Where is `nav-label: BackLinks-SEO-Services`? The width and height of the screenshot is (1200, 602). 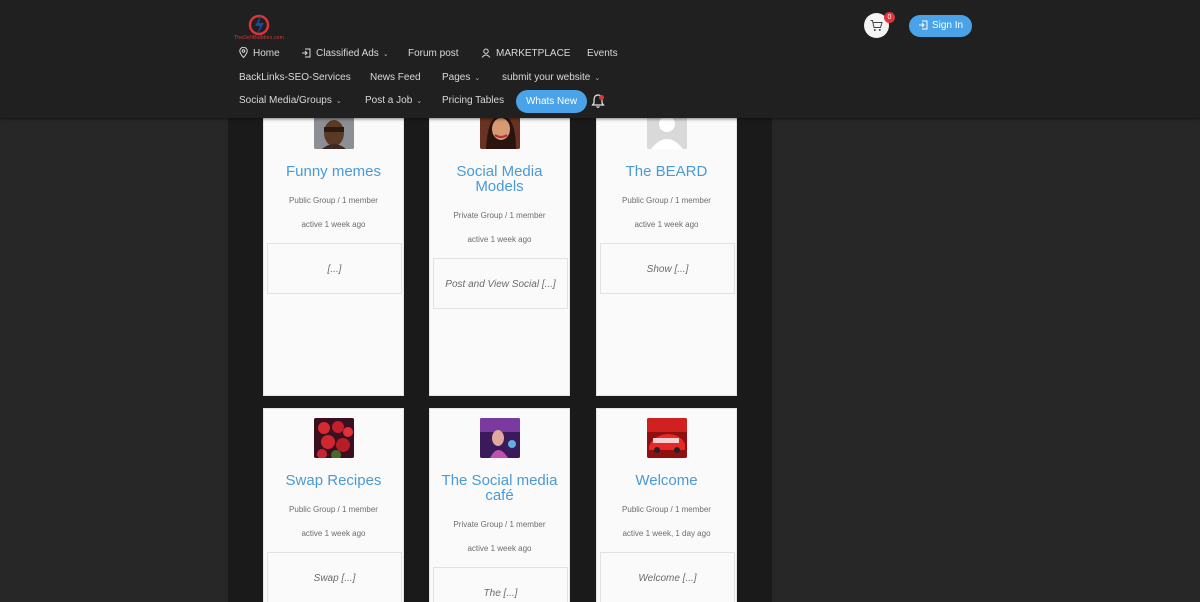 nav-label: BackLinks-SEO-Services is located at coordinates (295, 77).